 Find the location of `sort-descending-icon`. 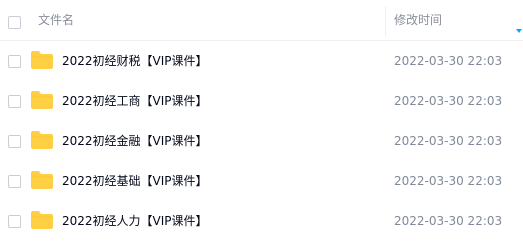

sort-descending-icon is located at coordinates (519, 31).